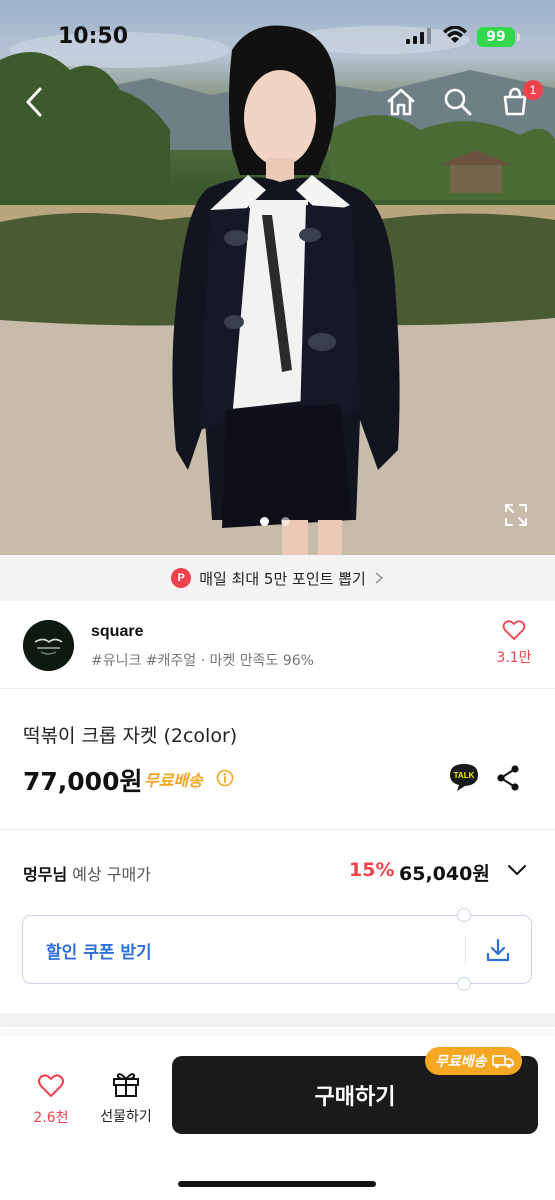 The height and width of the screenshot is (1200, 555). I want to click on back-button, so click(34, 102).